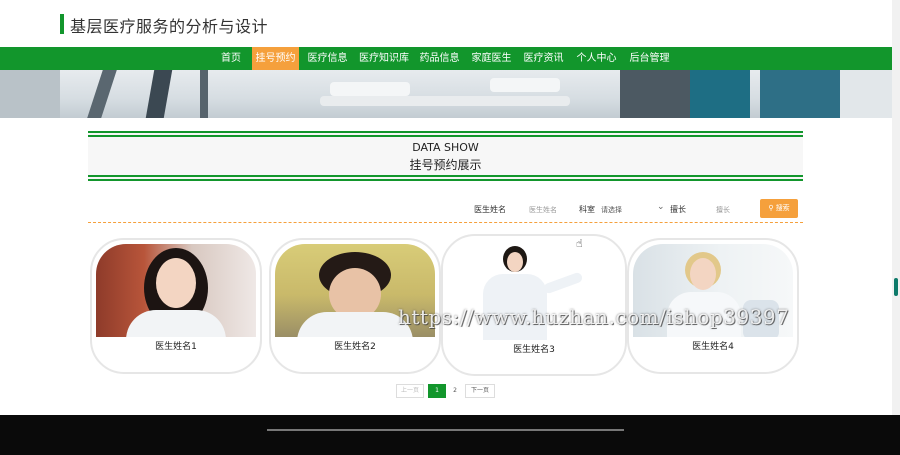  Describe the element at coordinates (771, 208) in the screenshot. I see `search-icon: ⚲` at that location.